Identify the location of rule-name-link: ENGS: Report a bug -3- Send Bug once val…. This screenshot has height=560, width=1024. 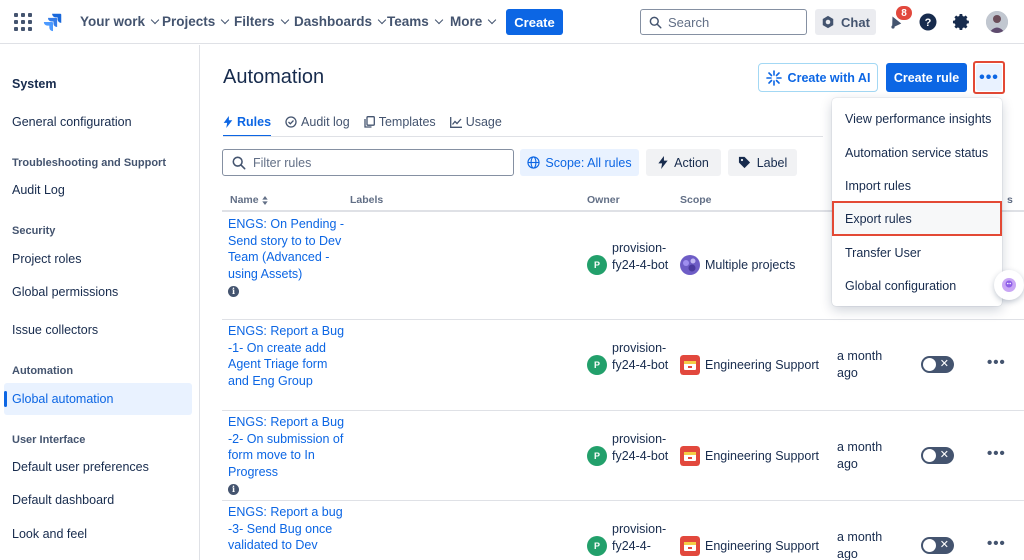
(287, 529).